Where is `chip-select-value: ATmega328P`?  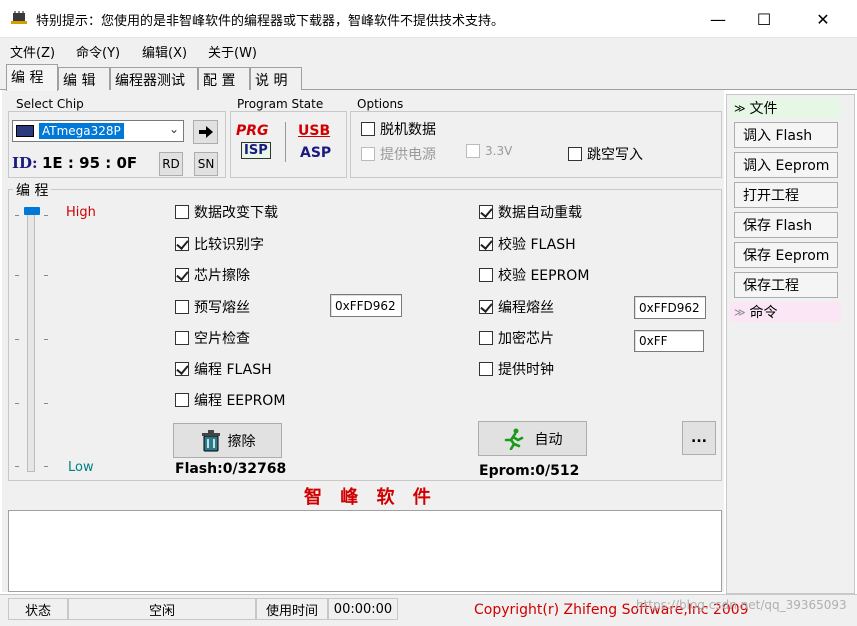 chip-select-value: ATmega328P is located at coordinates (81, 131).